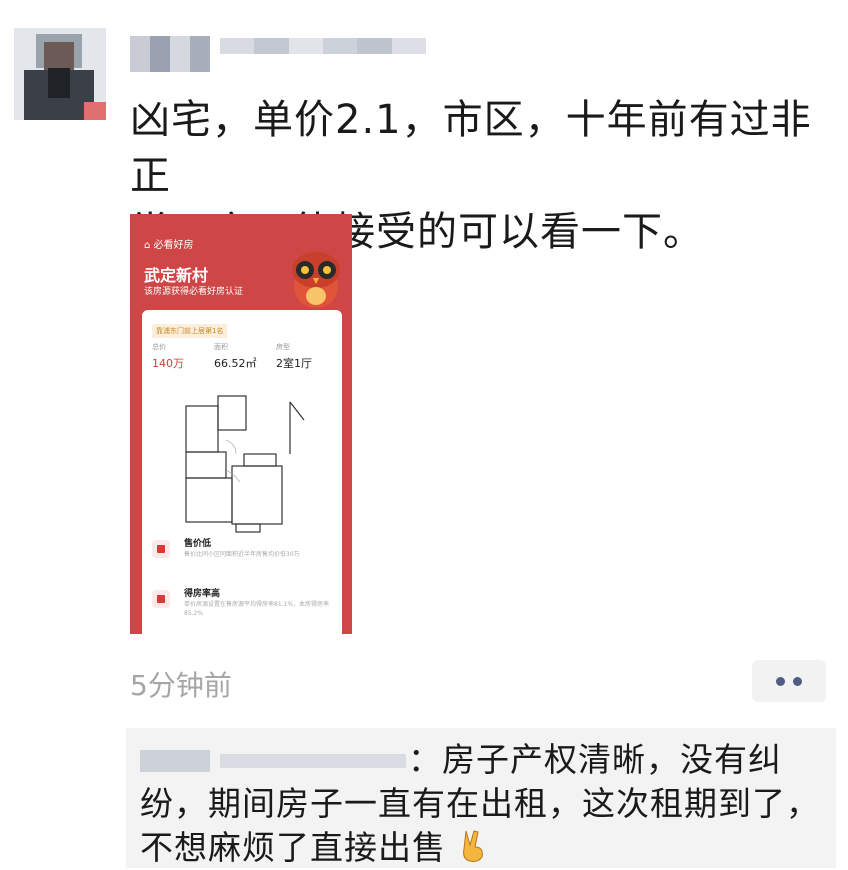 This screenshot has height=870, width=848. Describe the element at coordinates (294, 356) in the screenshot. I see `stat-layout: 房型 2室1厅` at that location.